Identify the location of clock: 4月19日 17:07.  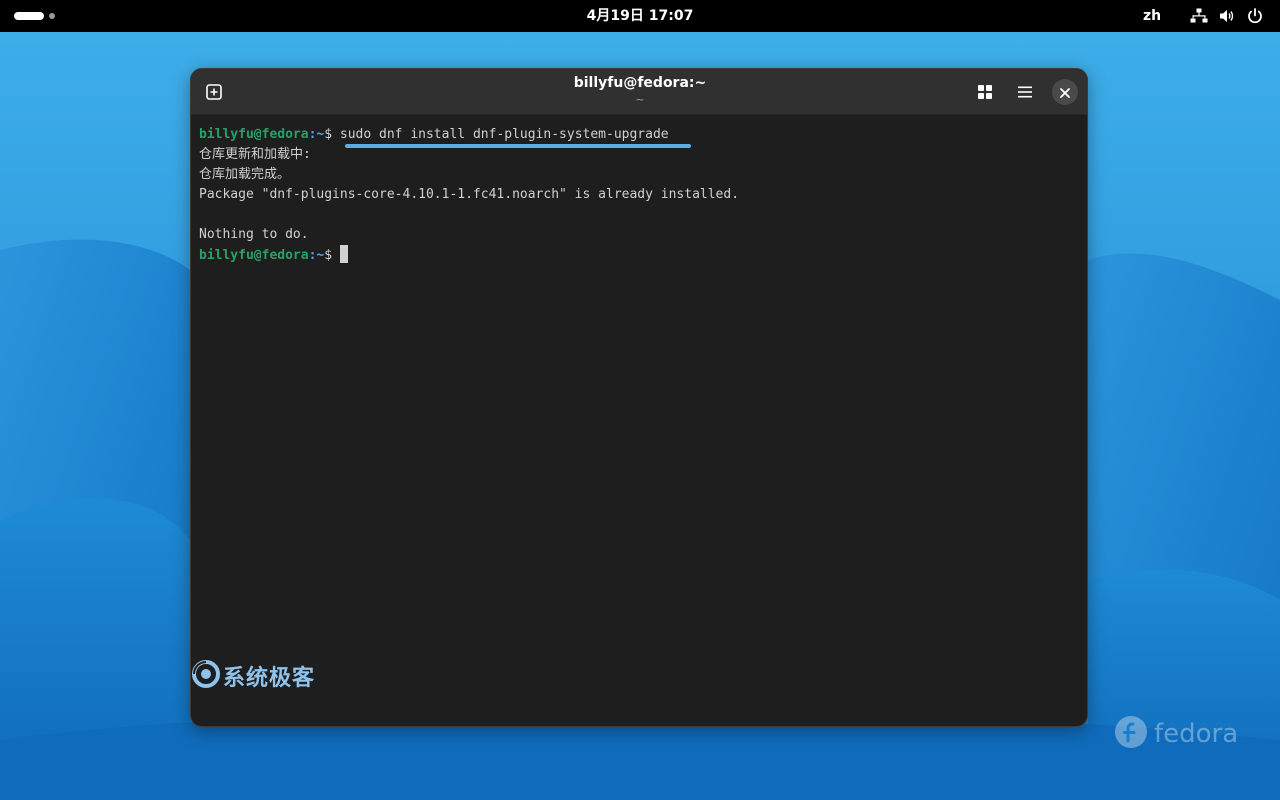
(640, 16).